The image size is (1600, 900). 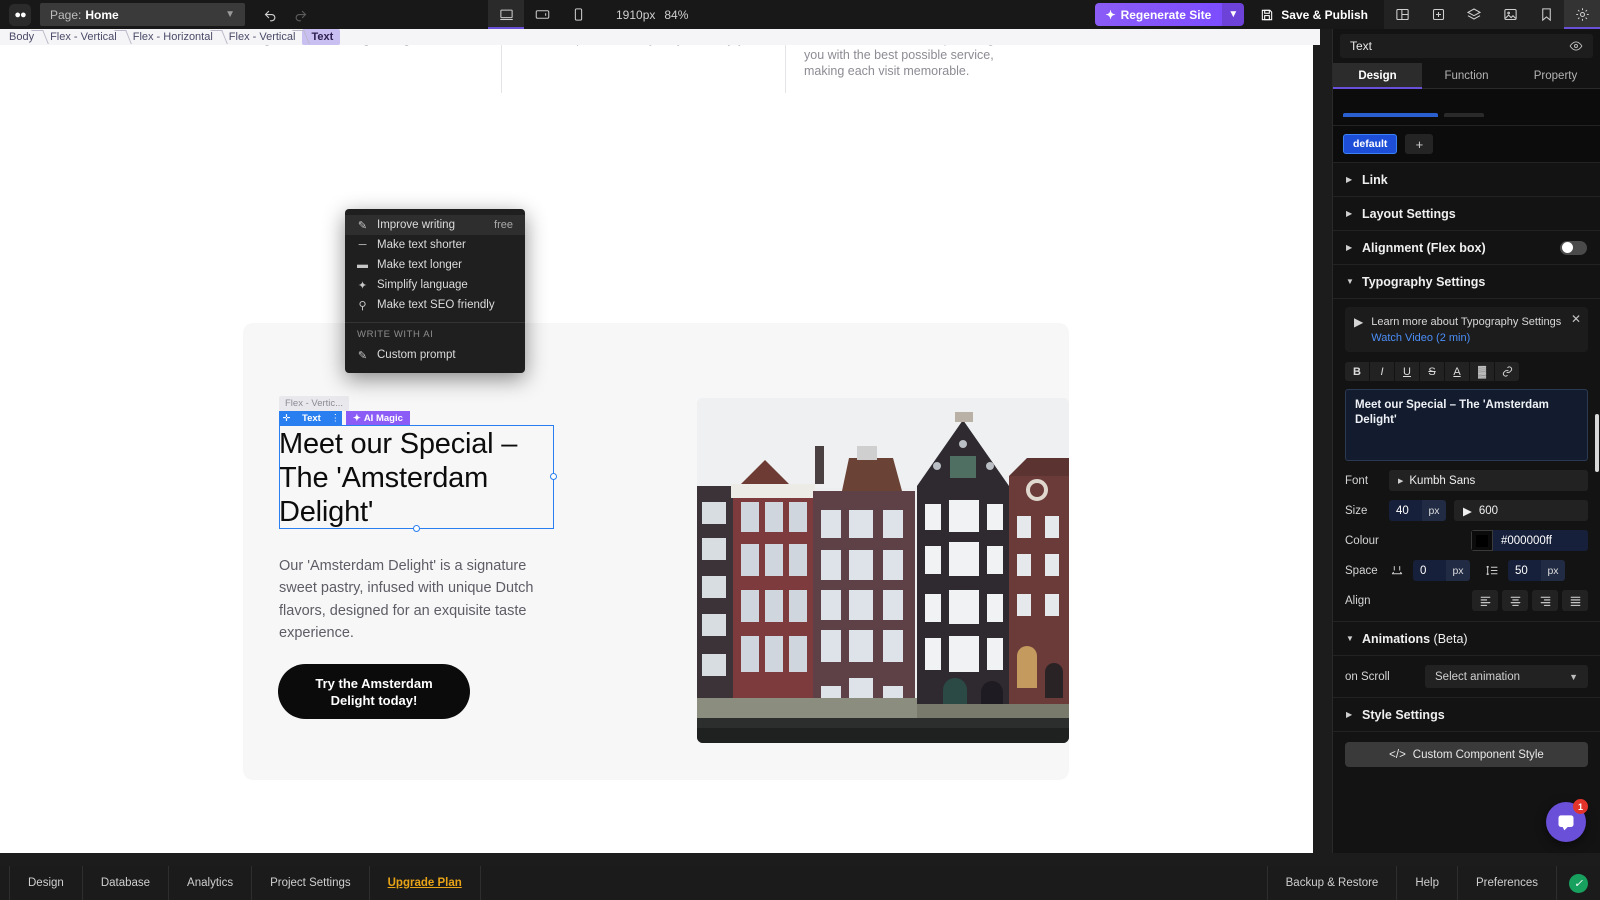 I want to click on section-animations: ▼ Animations (Beta), so click(x=1466, y=639).